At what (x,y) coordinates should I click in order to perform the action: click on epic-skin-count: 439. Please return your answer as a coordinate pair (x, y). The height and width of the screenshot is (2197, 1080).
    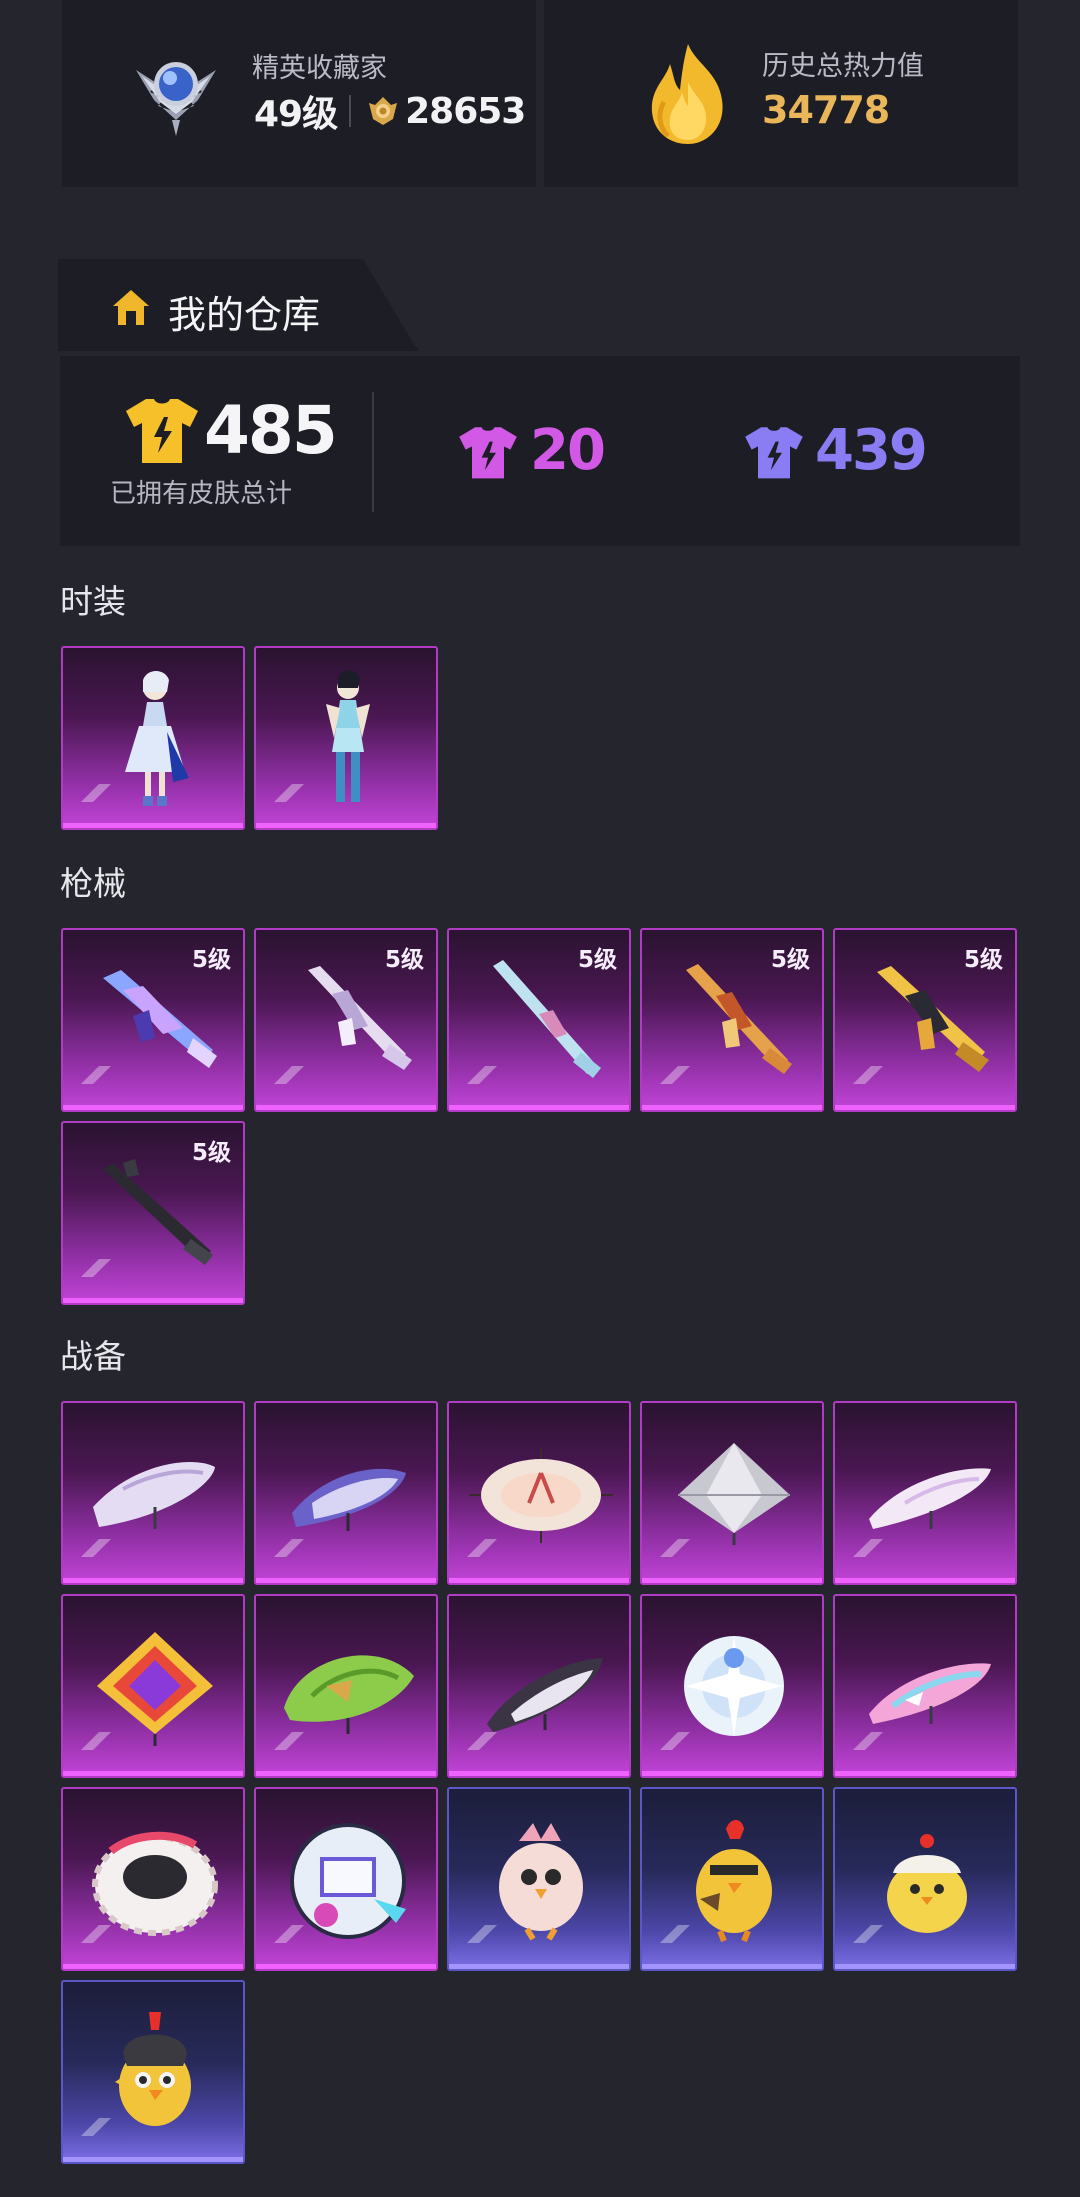
    Looking at the image, I should click on (871, 450).